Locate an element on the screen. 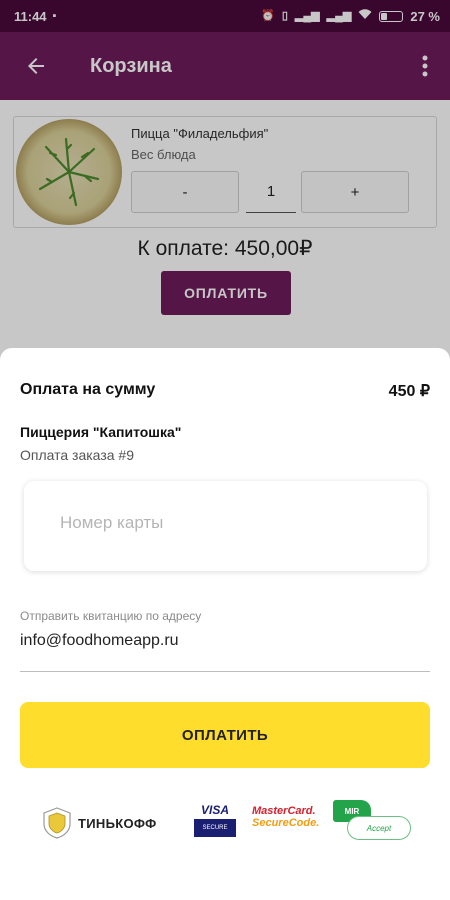 The width and height of the screenshot is (450, 900). receipt-label: Отправить квитанцию по адресу is located at coordinates (111, 616).